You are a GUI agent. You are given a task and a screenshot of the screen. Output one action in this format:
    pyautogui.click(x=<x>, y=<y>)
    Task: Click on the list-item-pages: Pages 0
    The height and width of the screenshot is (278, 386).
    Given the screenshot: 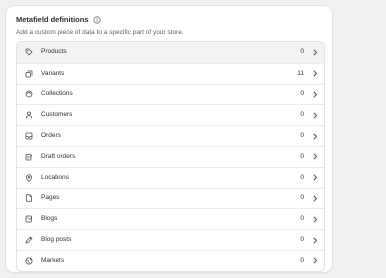 What is the action you would take?
    pyautogui.click(x=170, y=198)
    